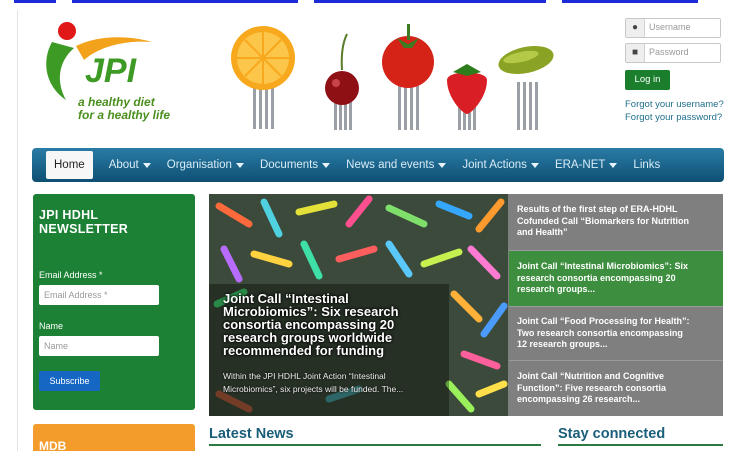 This screenshot has width=730, height=451. I want to click on email-field: Email Address *, so click(99, 295).